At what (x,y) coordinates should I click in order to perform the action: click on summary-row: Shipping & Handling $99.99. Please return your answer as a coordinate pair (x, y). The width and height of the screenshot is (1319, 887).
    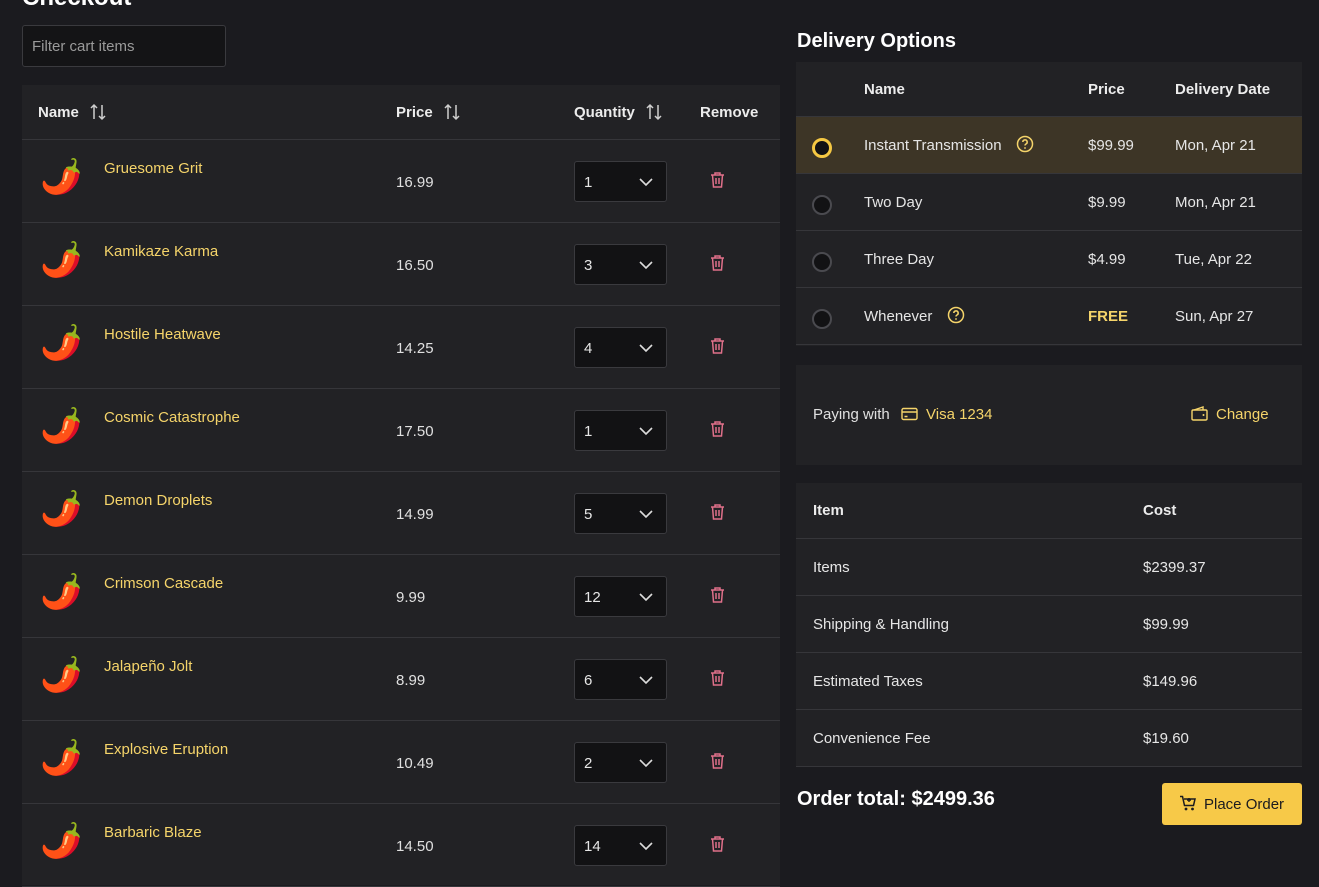
    Looking at the image, I should click on (1049, 624).